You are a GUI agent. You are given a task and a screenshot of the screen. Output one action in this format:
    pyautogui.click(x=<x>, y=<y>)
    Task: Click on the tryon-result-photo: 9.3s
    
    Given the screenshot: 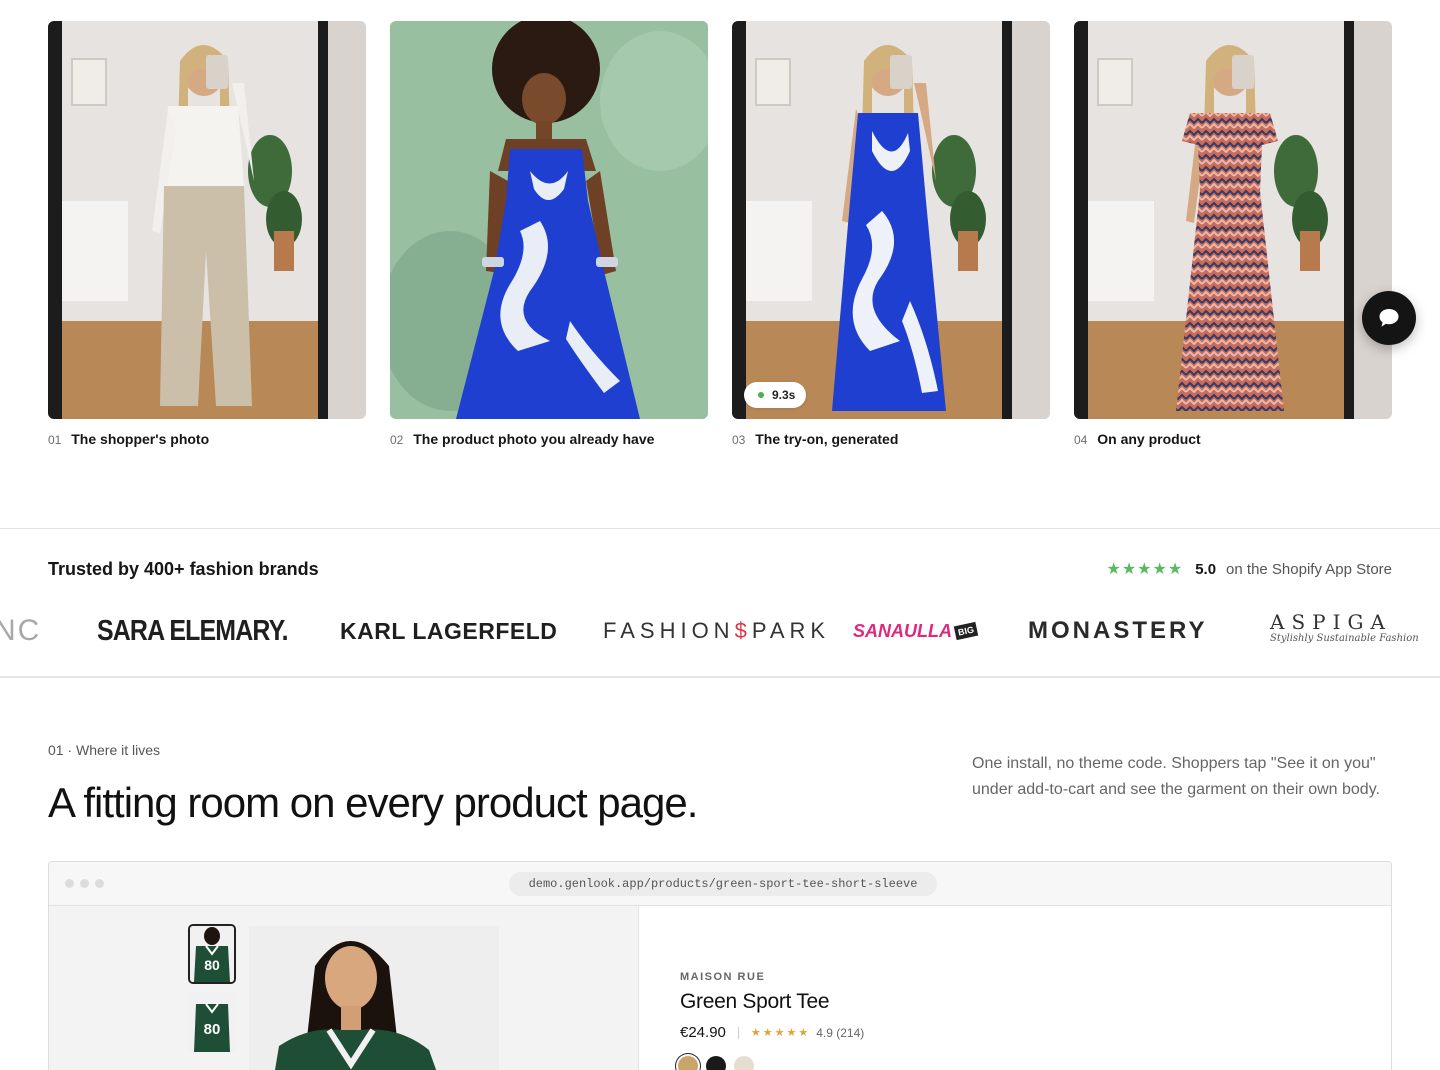 What is the action you would take?
    pyautogui.click(x=891, y=220)
    